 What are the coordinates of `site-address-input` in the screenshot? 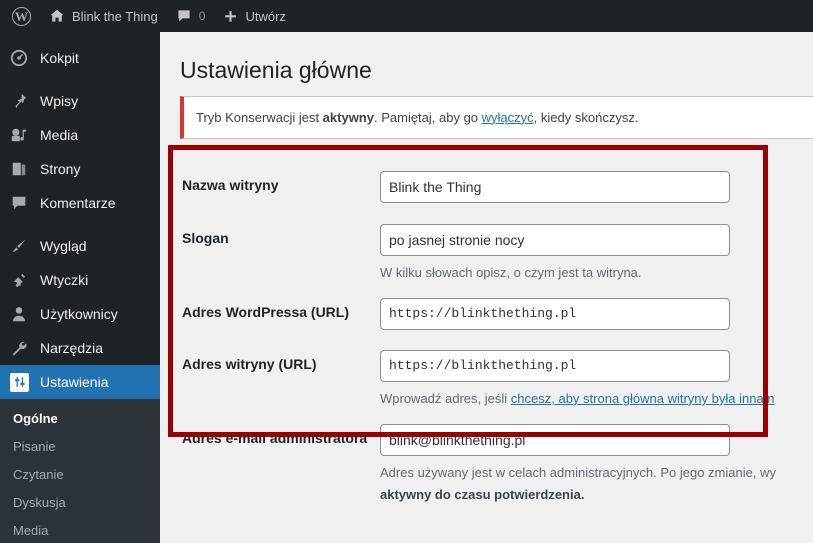 It's located at (555, 365).